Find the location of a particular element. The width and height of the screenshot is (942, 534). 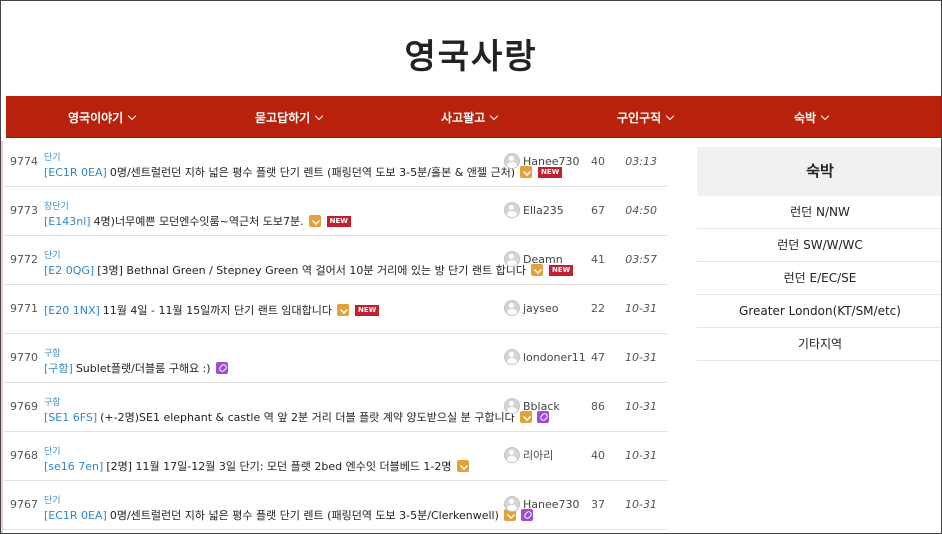

post-author: 리아리 is located at coordinates (528, 455).